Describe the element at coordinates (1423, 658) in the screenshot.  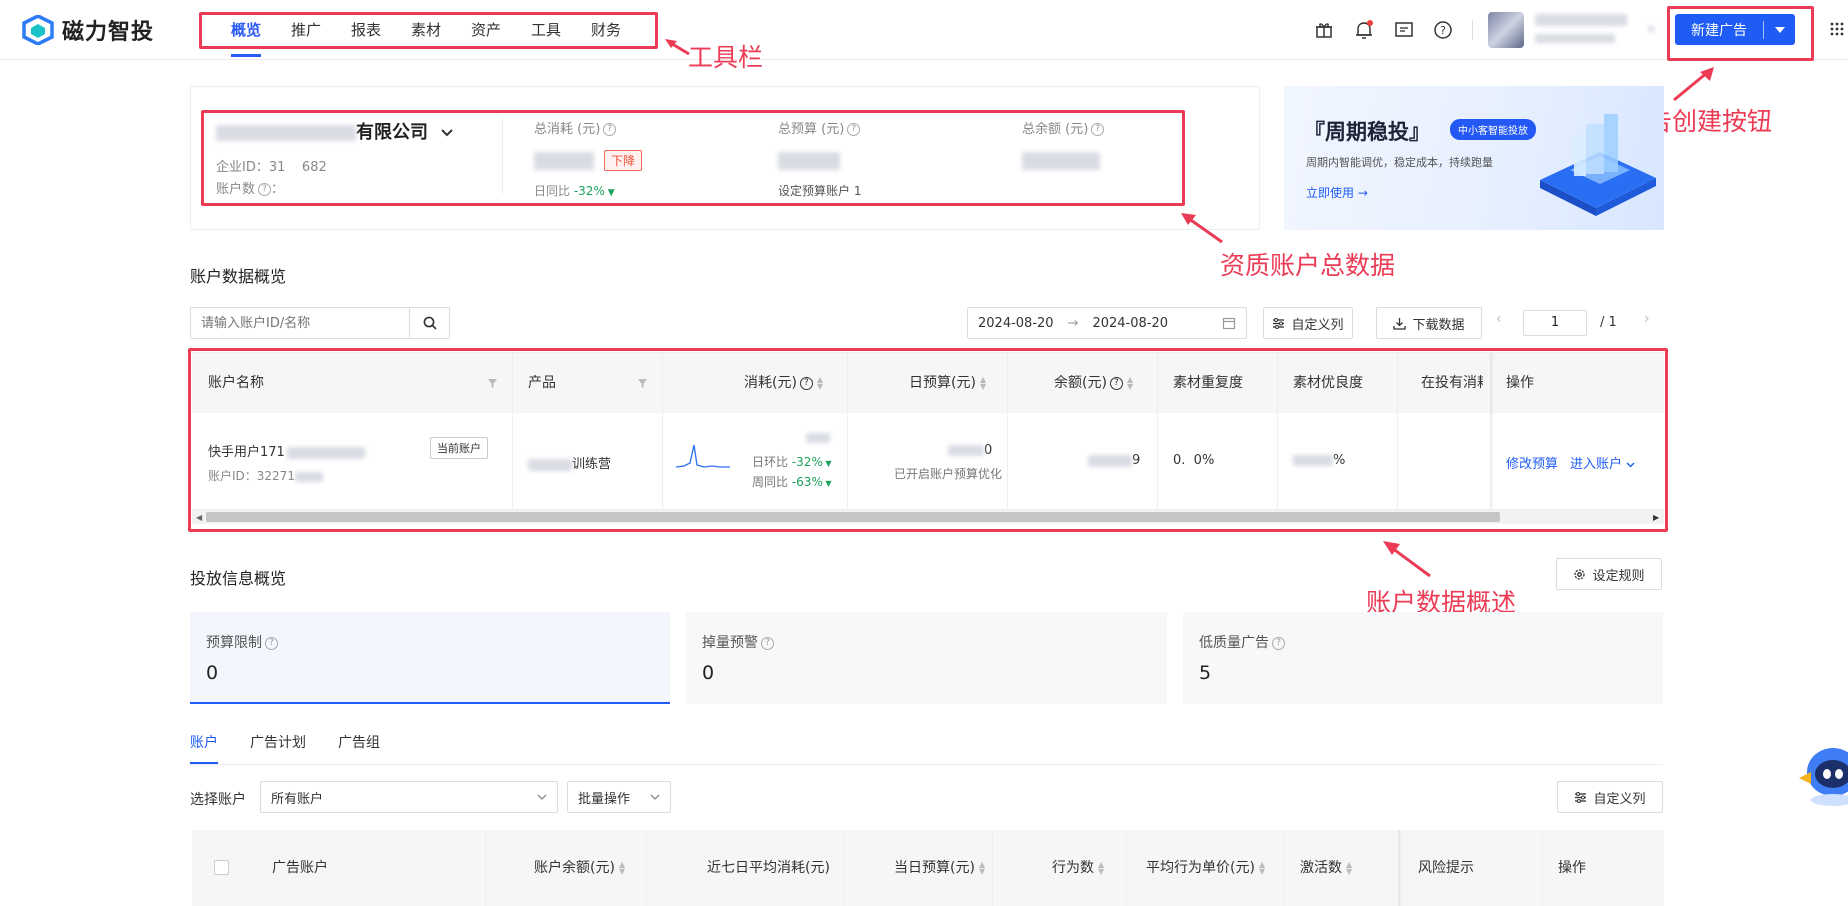
I see `kpi-low-quality-ads: 低质量广告? 5` at that location.